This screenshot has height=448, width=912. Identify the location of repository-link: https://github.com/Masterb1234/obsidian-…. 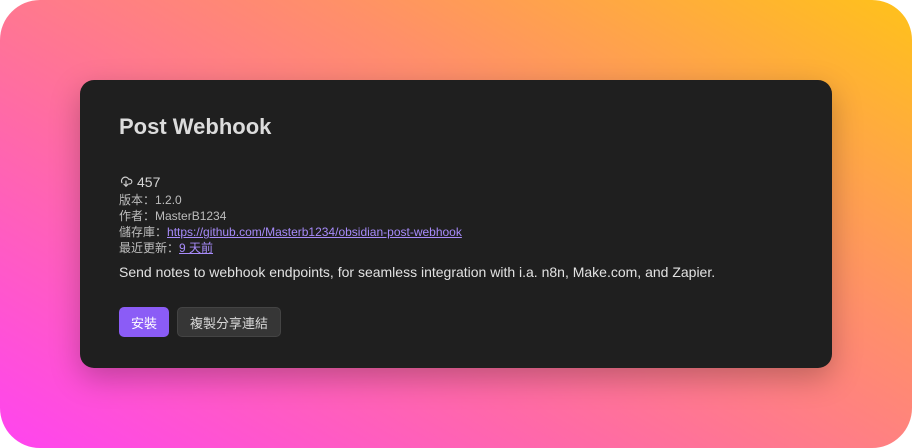
(314, 232).